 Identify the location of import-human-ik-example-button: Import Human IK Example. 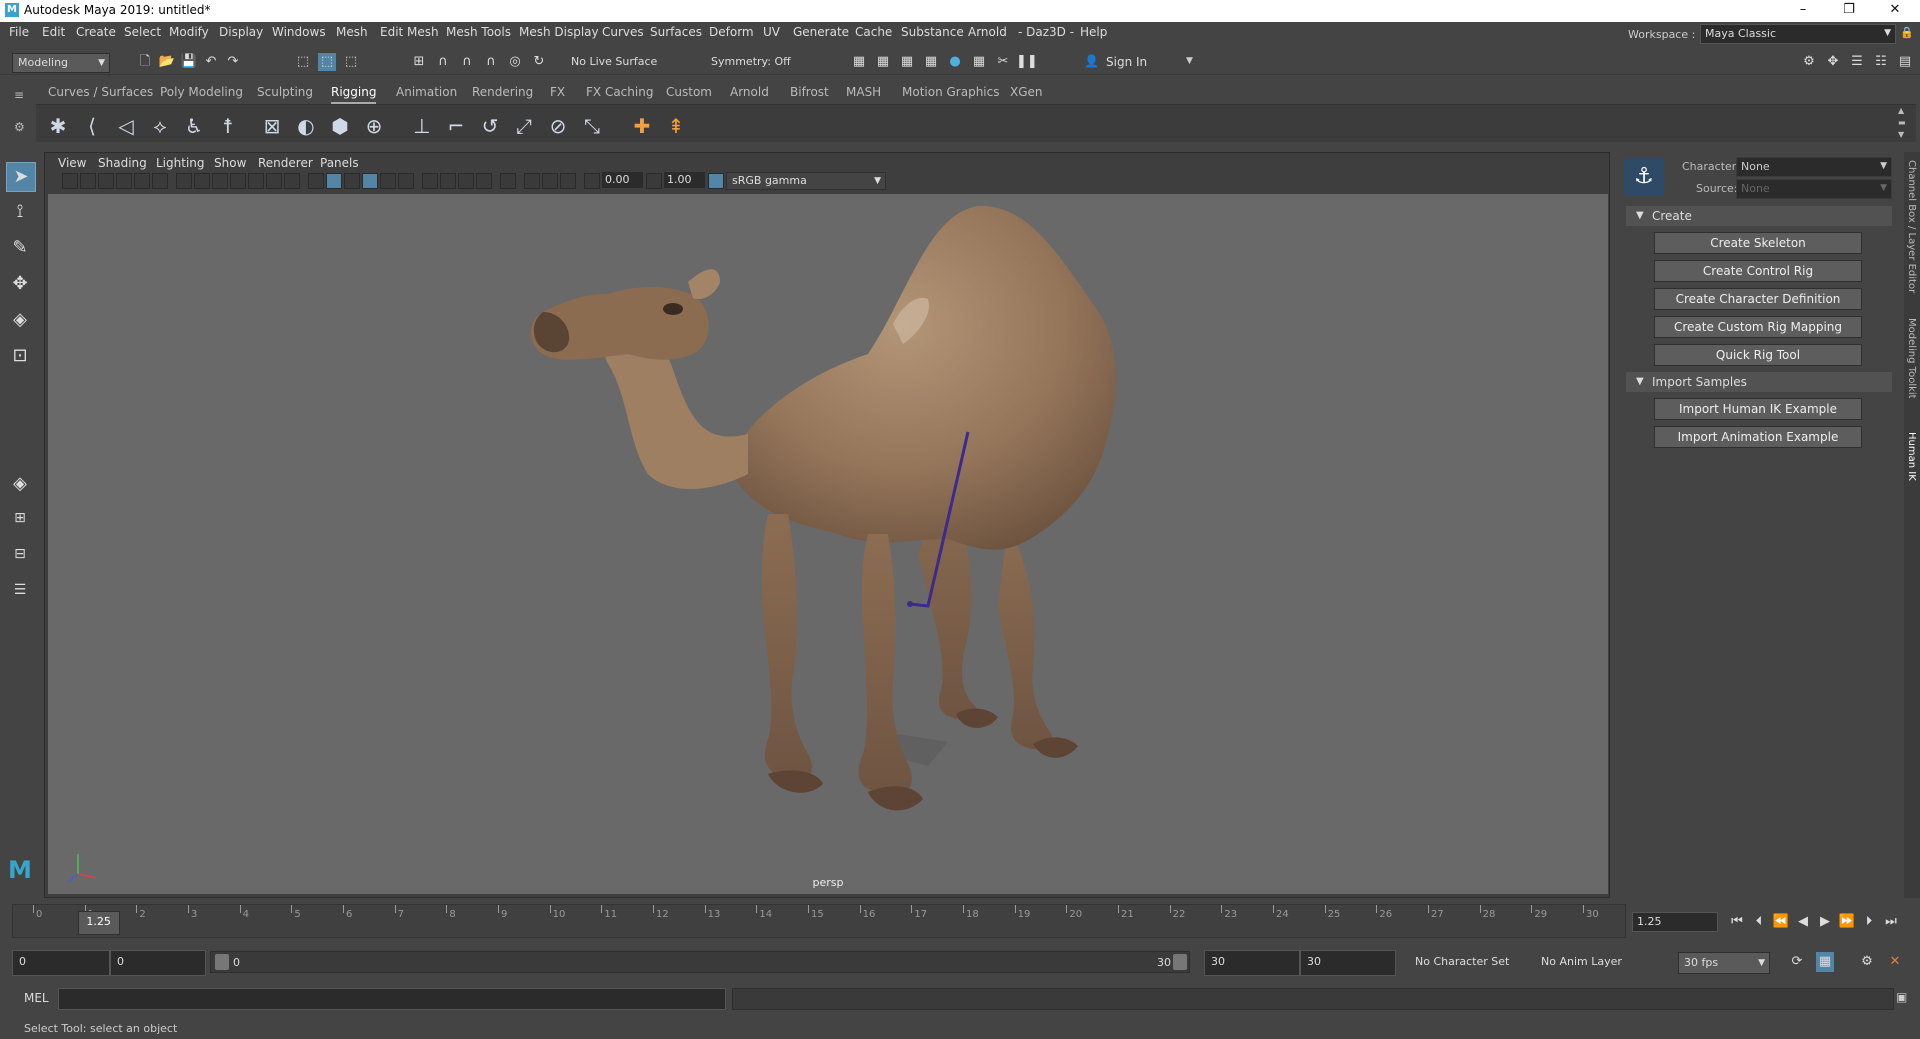
(1758, 409).